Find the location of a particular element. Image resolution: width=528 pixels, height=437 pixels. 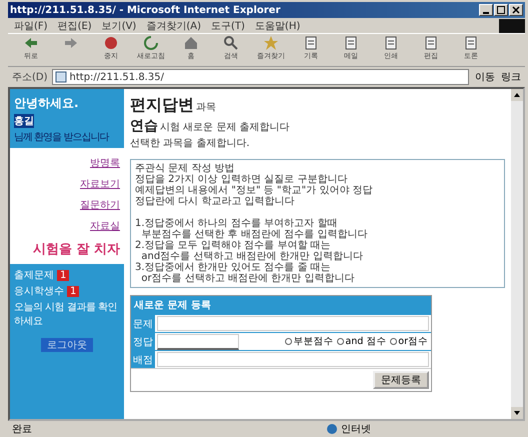

field-label: 배점 is located at coordinates (143, 359).